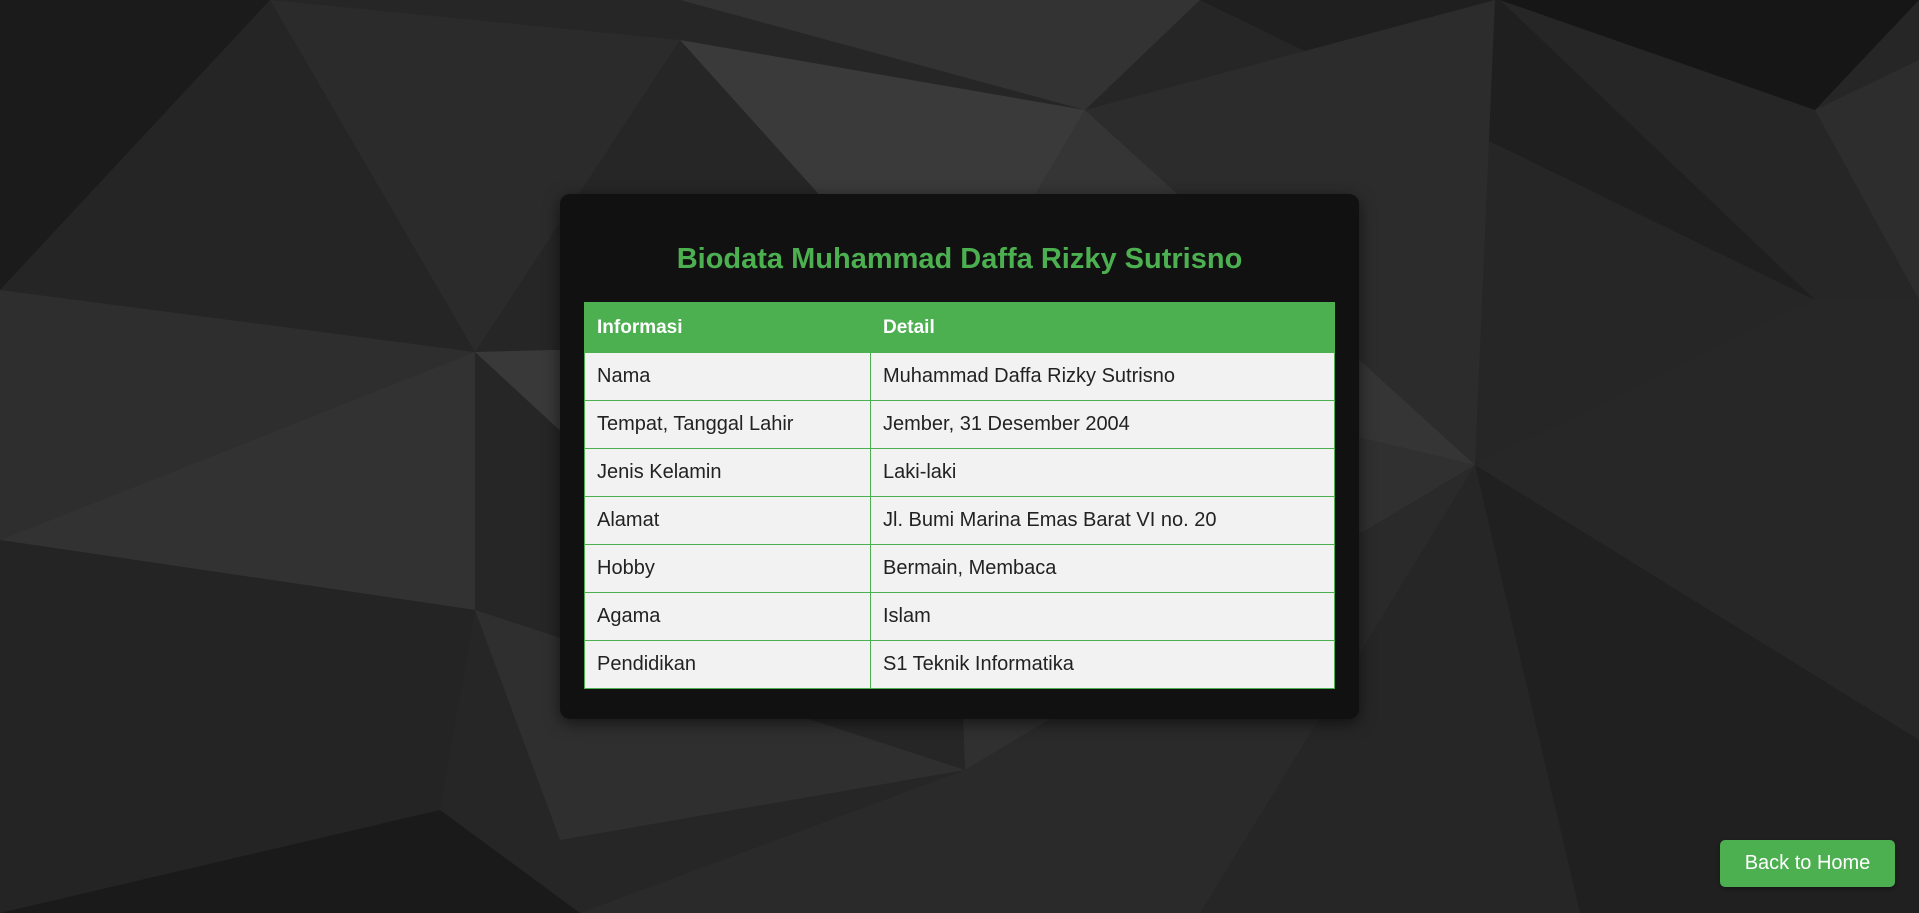  What do you see at coordinates (1102, 424) in the screenshot?
I see `table-cell-value: Jember, 31 Desember 2004` at bounding box center [1102, 424].